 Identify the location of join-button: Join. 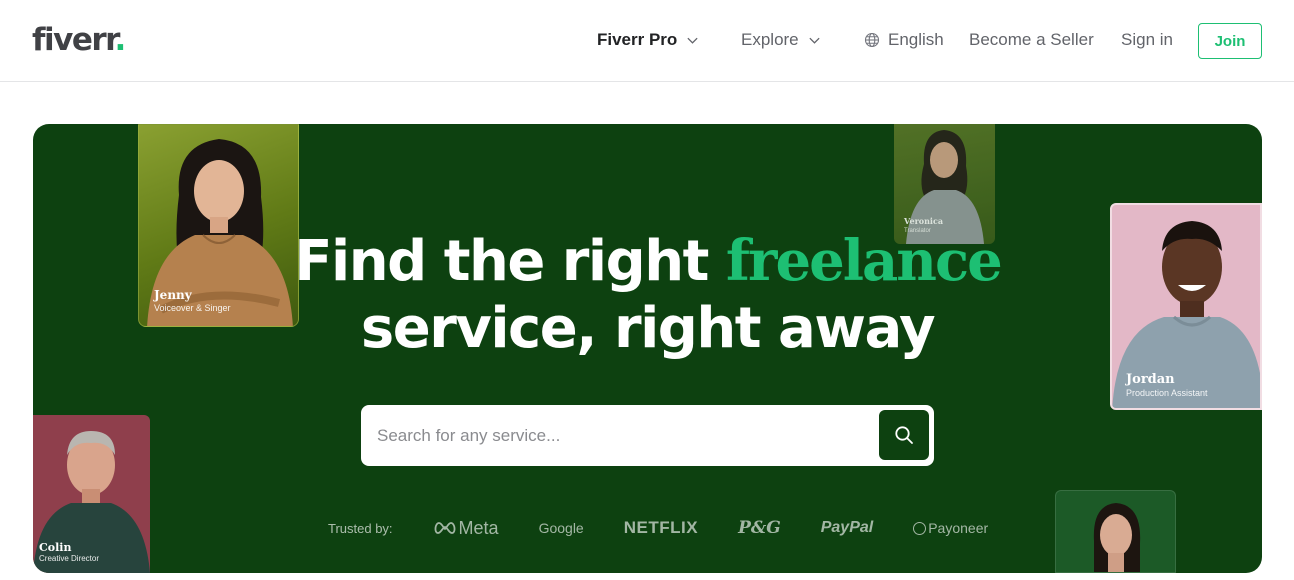
(1230, 41).